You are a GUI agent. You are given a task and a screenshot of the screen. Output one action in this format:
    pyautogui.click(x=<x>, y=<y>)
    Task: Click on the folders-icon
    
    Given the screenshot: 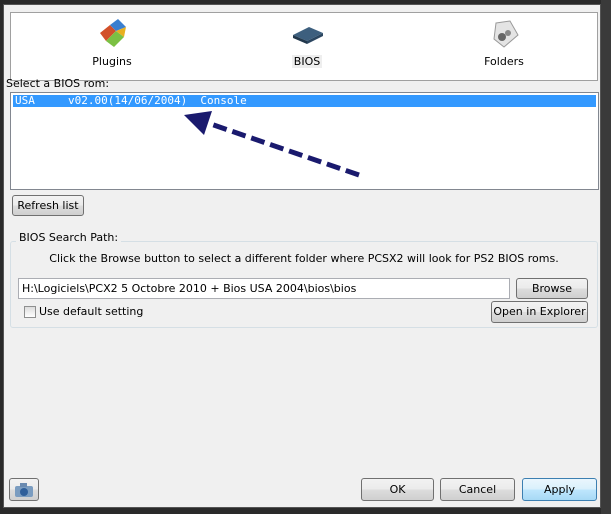 What is the action you would take?
    pyautogui.click(x=506, y=34)
    